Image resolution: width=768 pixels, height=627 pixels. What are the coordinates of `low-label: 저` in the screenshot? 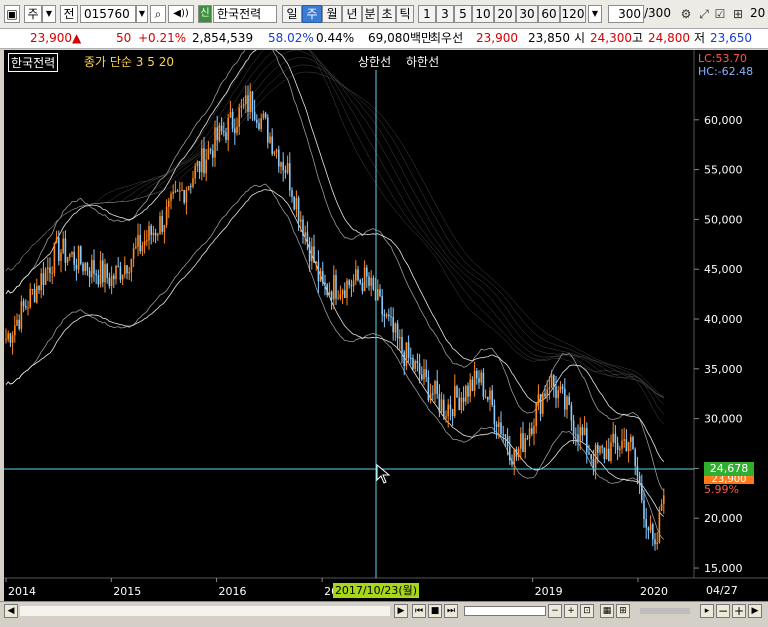 It's located at (700, 38).